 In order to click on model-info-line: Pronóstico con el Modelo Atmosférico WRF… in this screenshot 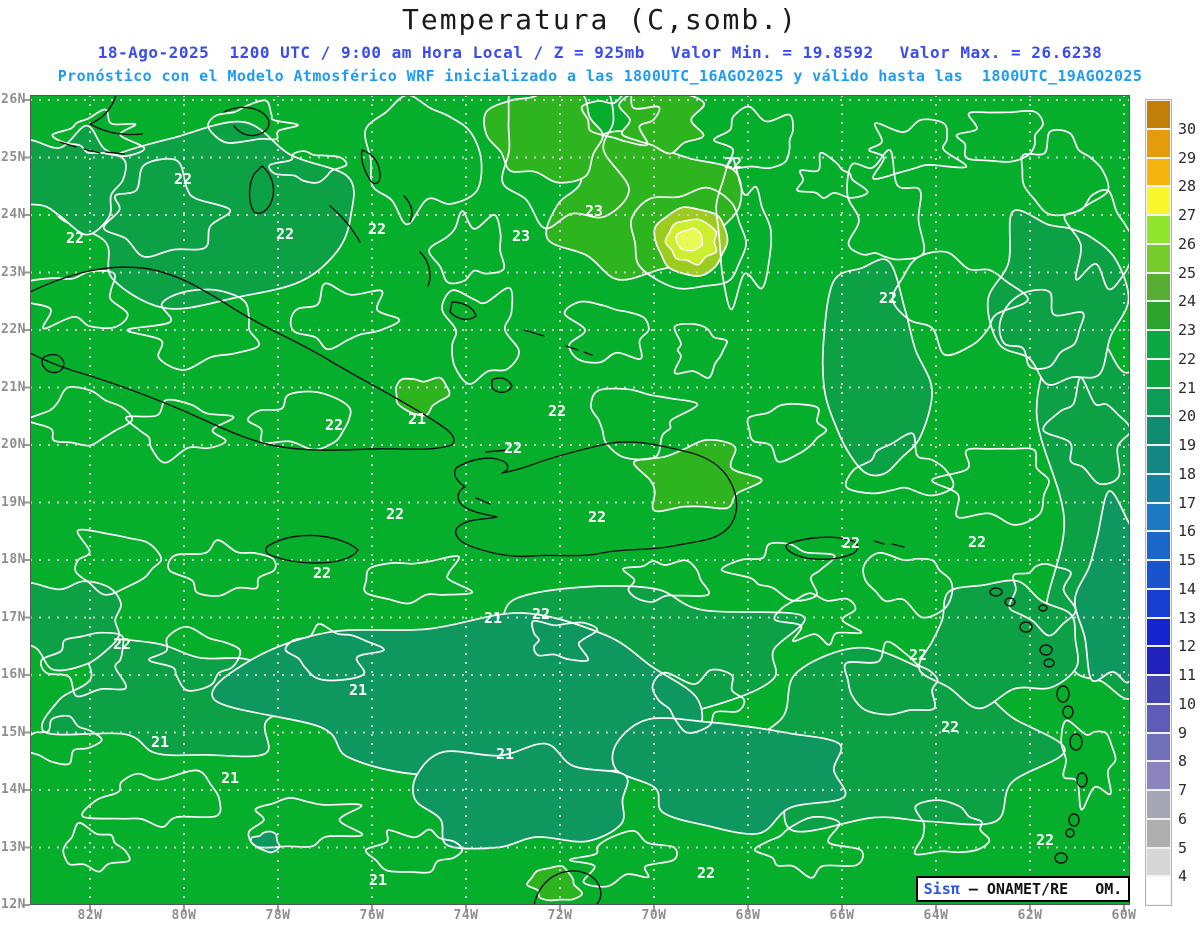, I will do `click(600, 76)`.